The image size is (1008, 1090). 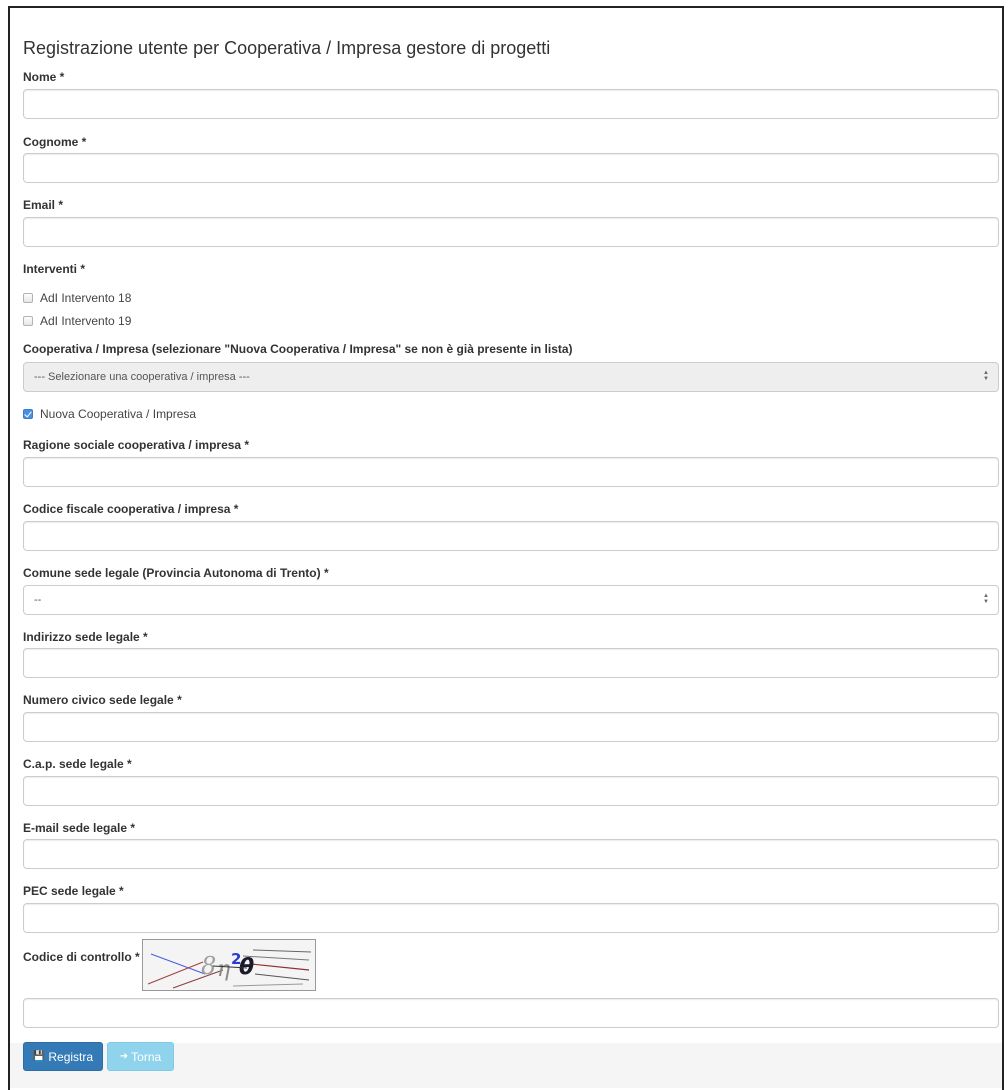 What do you see at coordinates (511, 104) in the screenshot?
I see `nome-input` at bounding box center [511, 104].